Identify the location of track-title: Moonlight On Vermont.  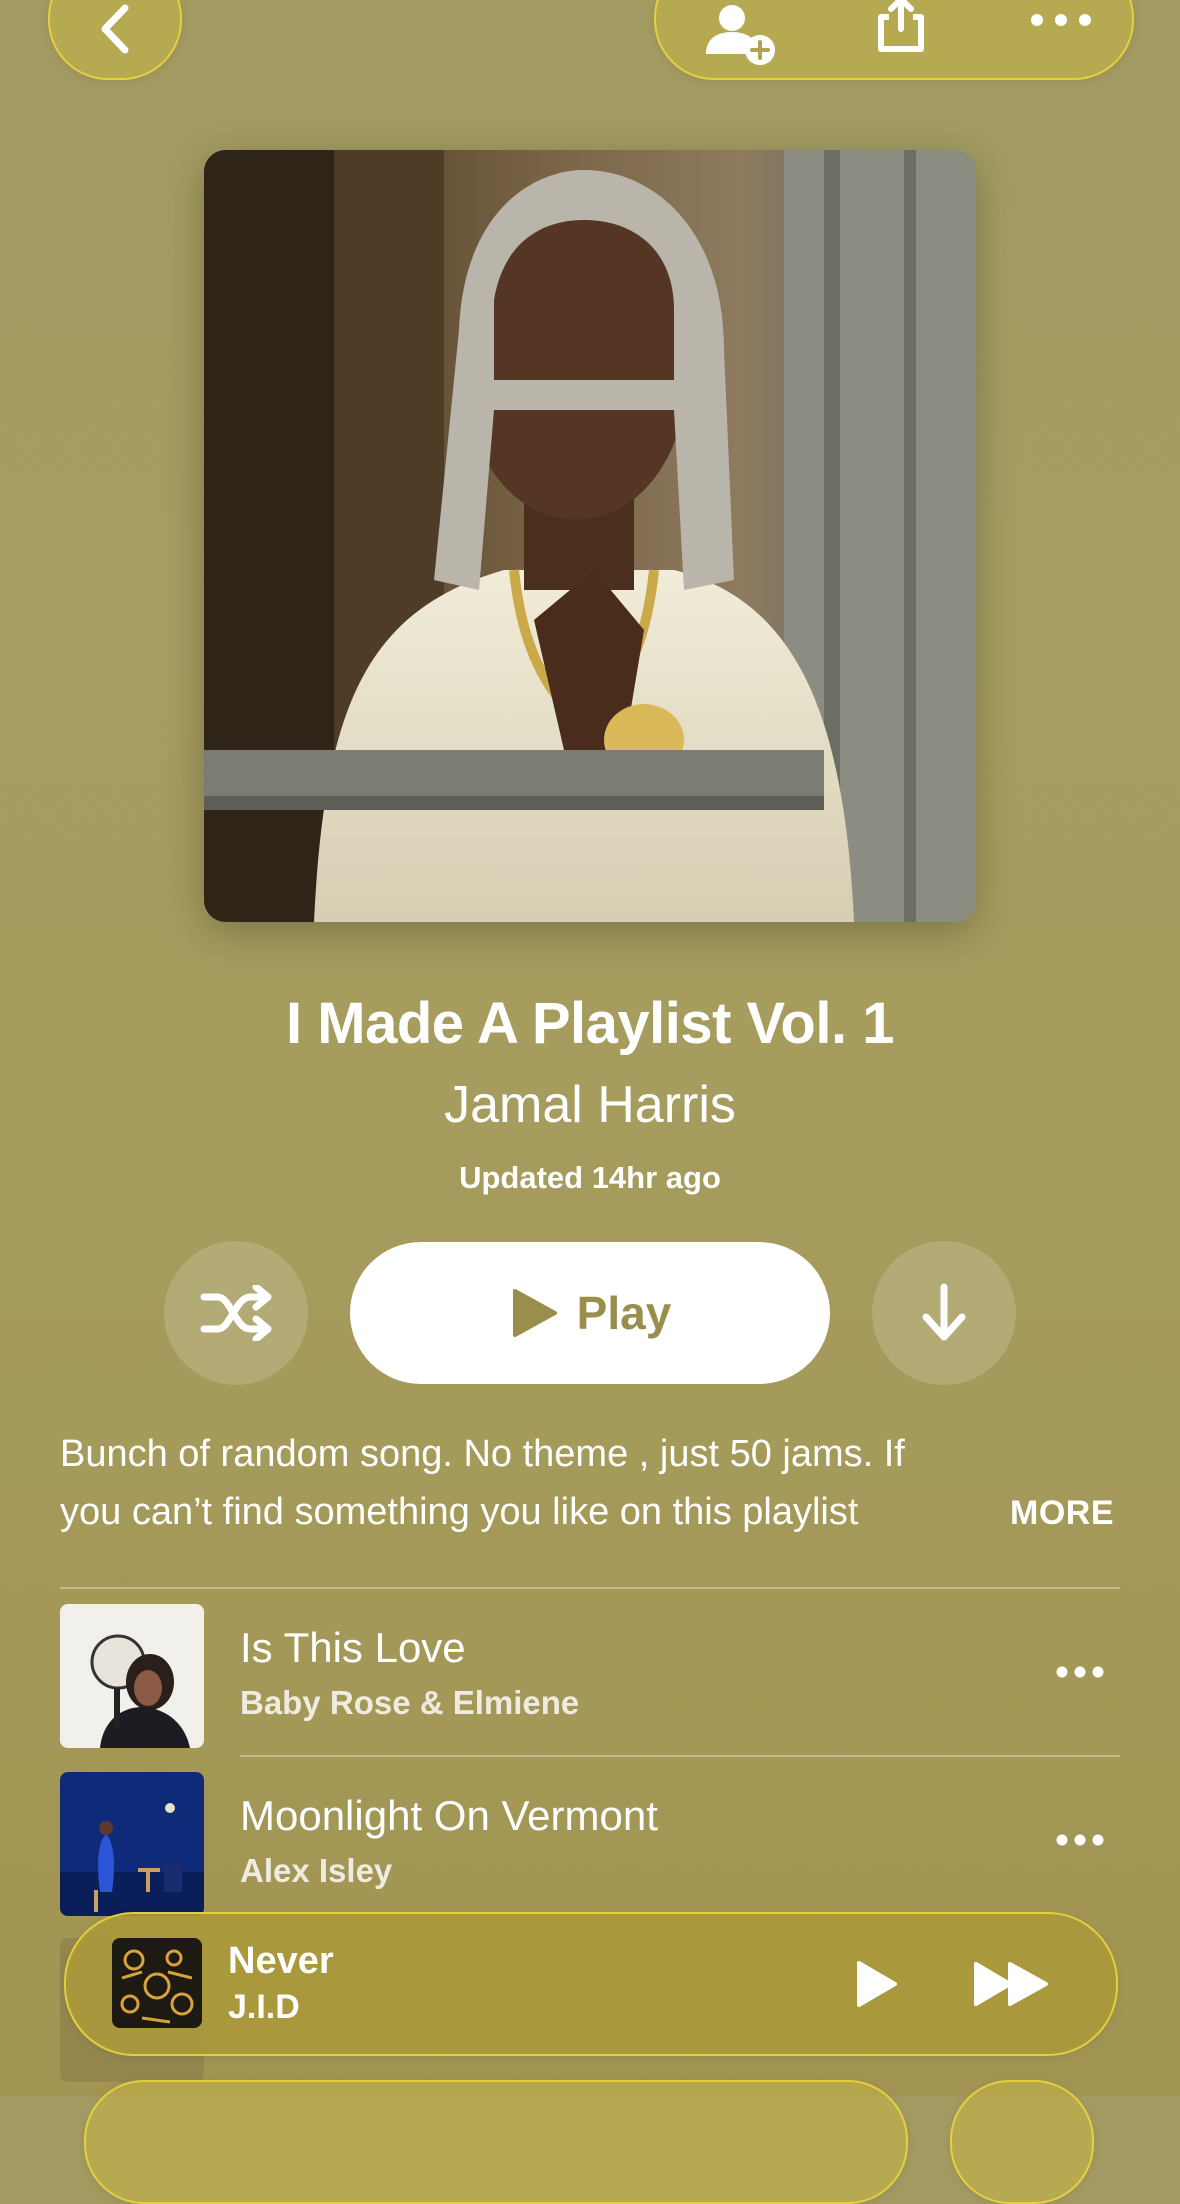
(449, 1815).